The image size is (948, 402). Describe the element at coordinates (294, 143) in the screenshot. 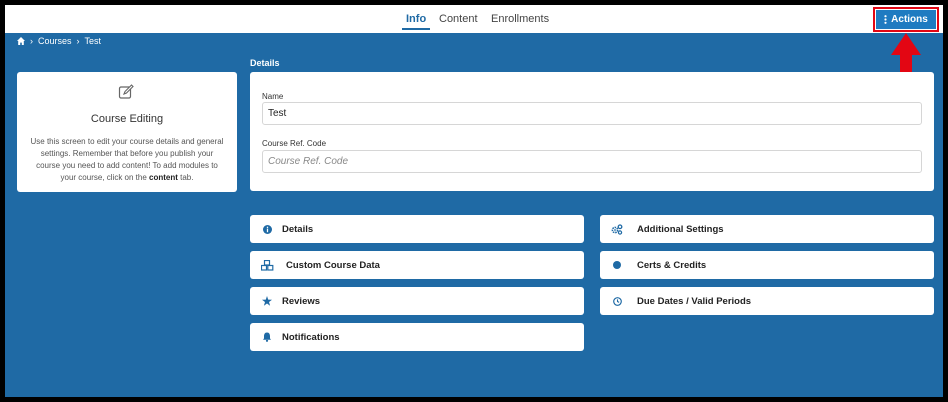

I see `ref-code-label: Course Ref. Code` at that location.